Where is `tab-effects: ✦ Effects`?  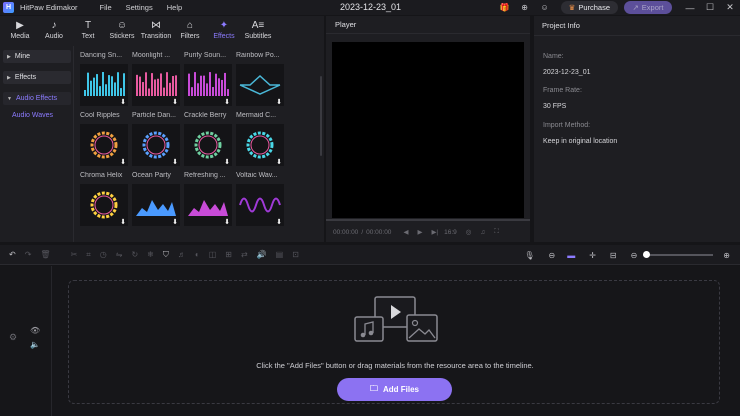 tab-effects: ✦ Effects is located at coordinates (224, 30).